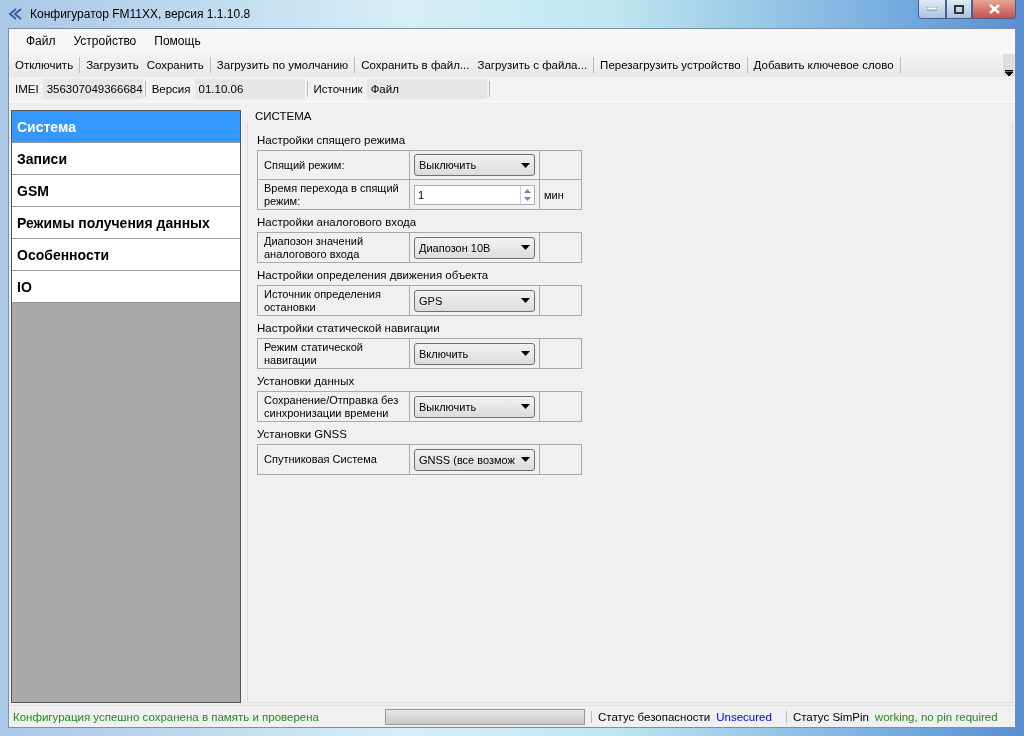 The width and height of the screenshot is (1024, 736). Describe the element at coordinates (284, 116) in the screenshot. I see `group-title: СИСТЕМА` at that location.